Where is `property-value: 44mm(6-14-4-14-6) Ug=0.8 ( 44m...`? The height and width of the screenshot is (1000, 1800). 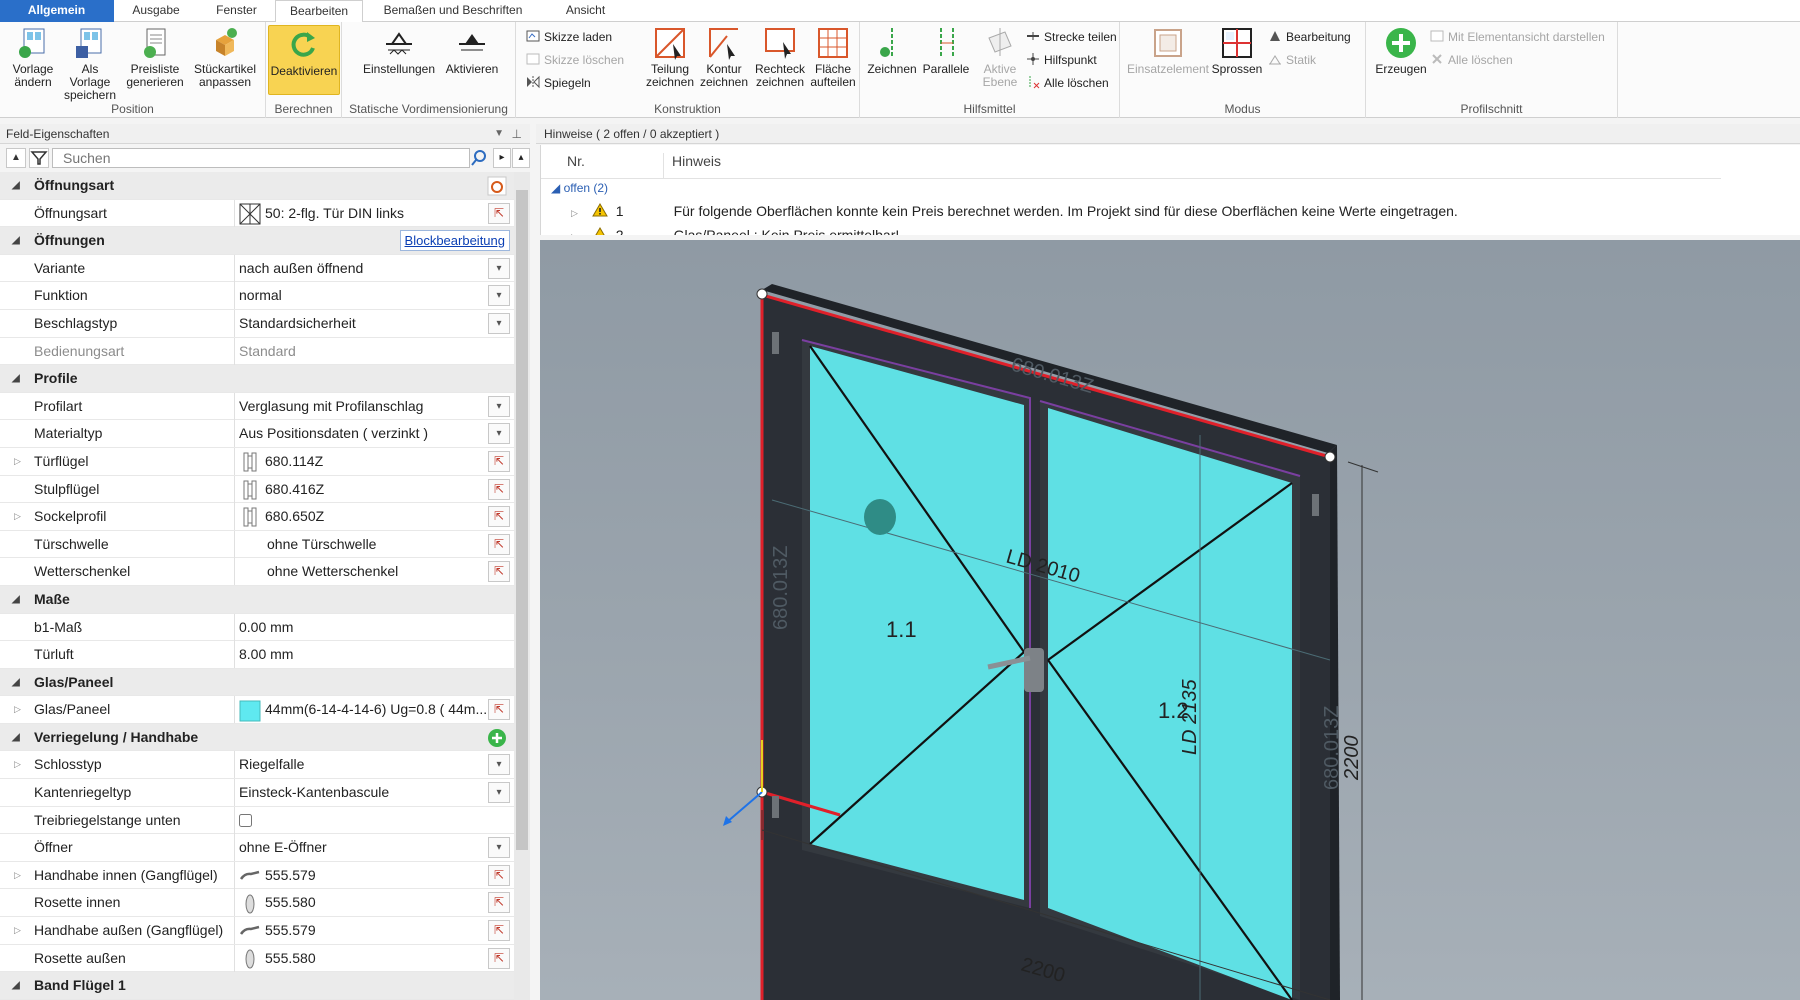 property-value: 44mm(6-14-4-14-6) Ug=0.8 ( 44m... is located at coordinates (360, 710).